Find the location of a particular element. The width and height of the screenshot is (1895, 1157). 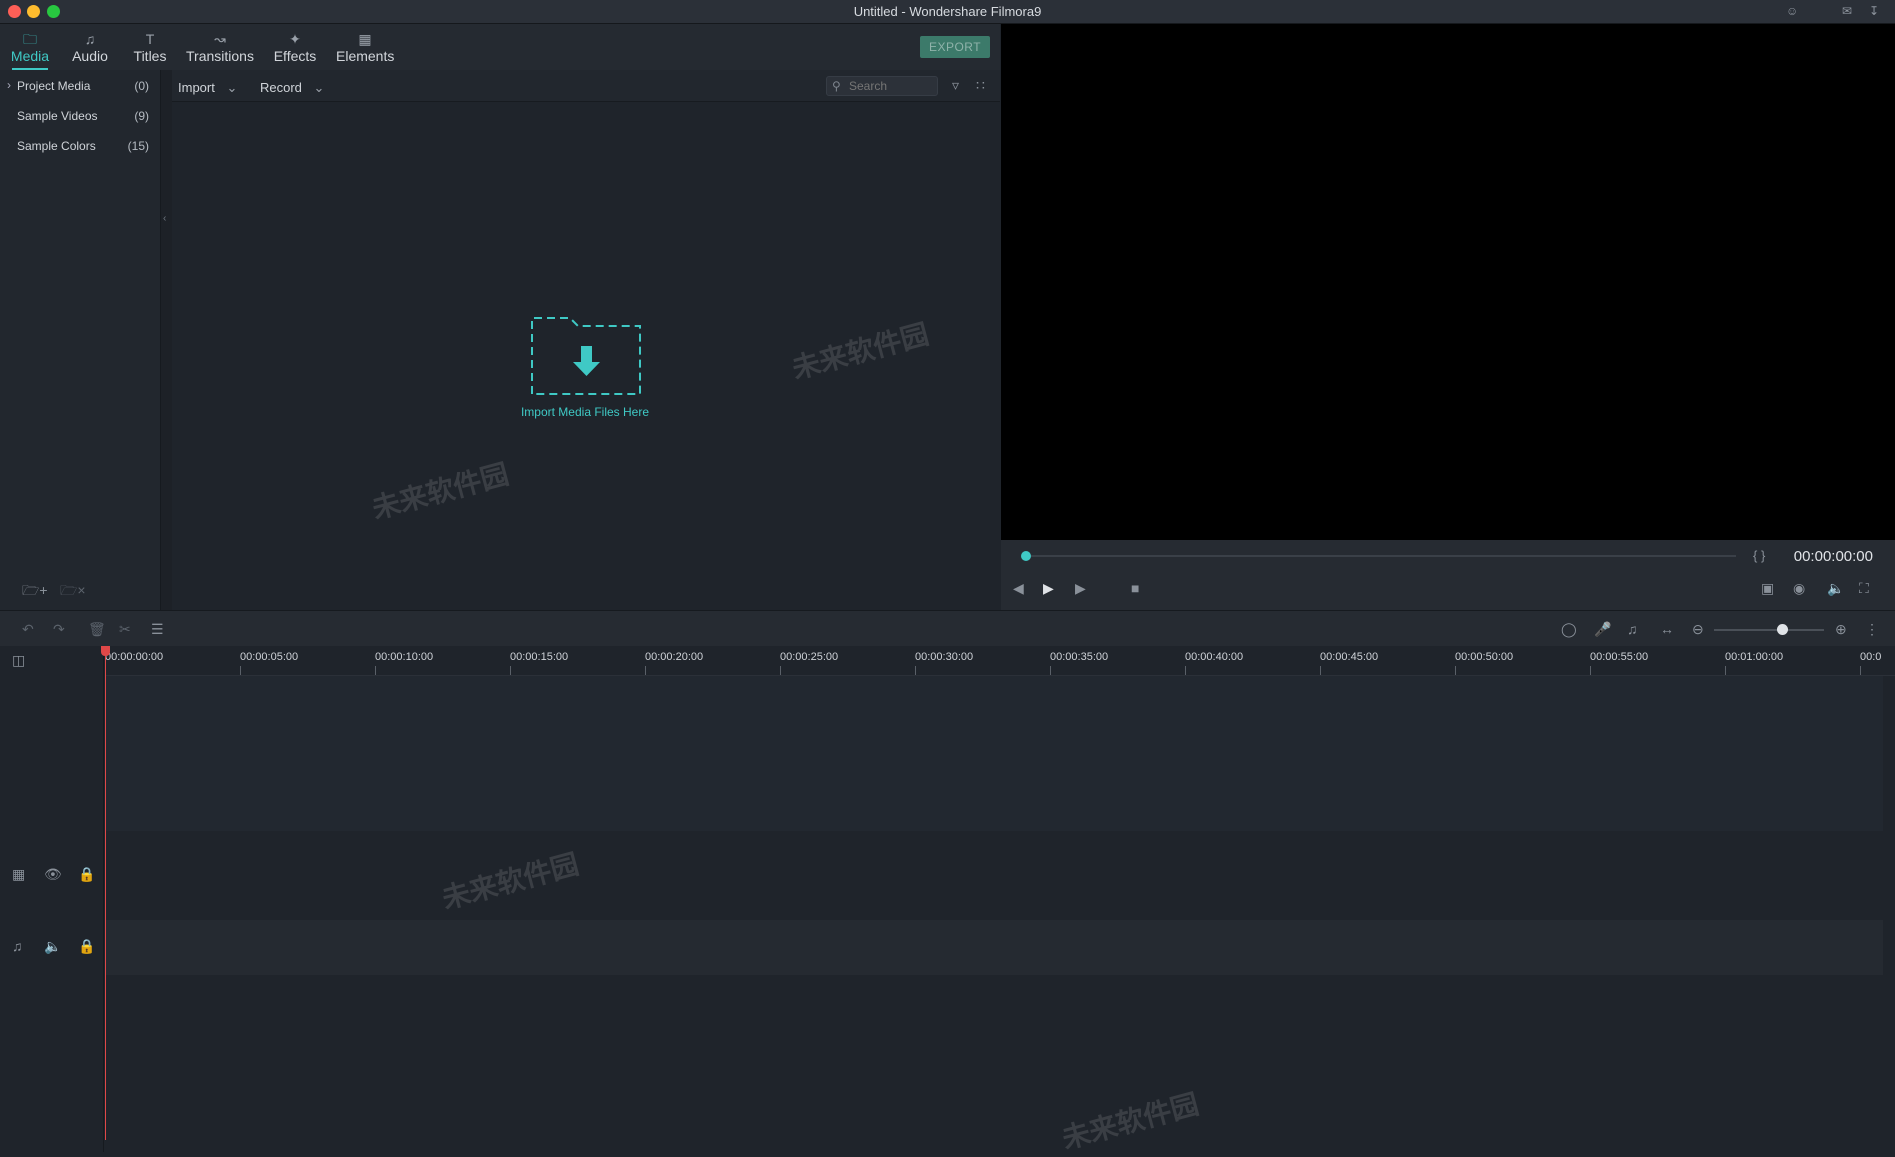

record-dropdown: Record ⌄ is located at coordinates (292, 88).